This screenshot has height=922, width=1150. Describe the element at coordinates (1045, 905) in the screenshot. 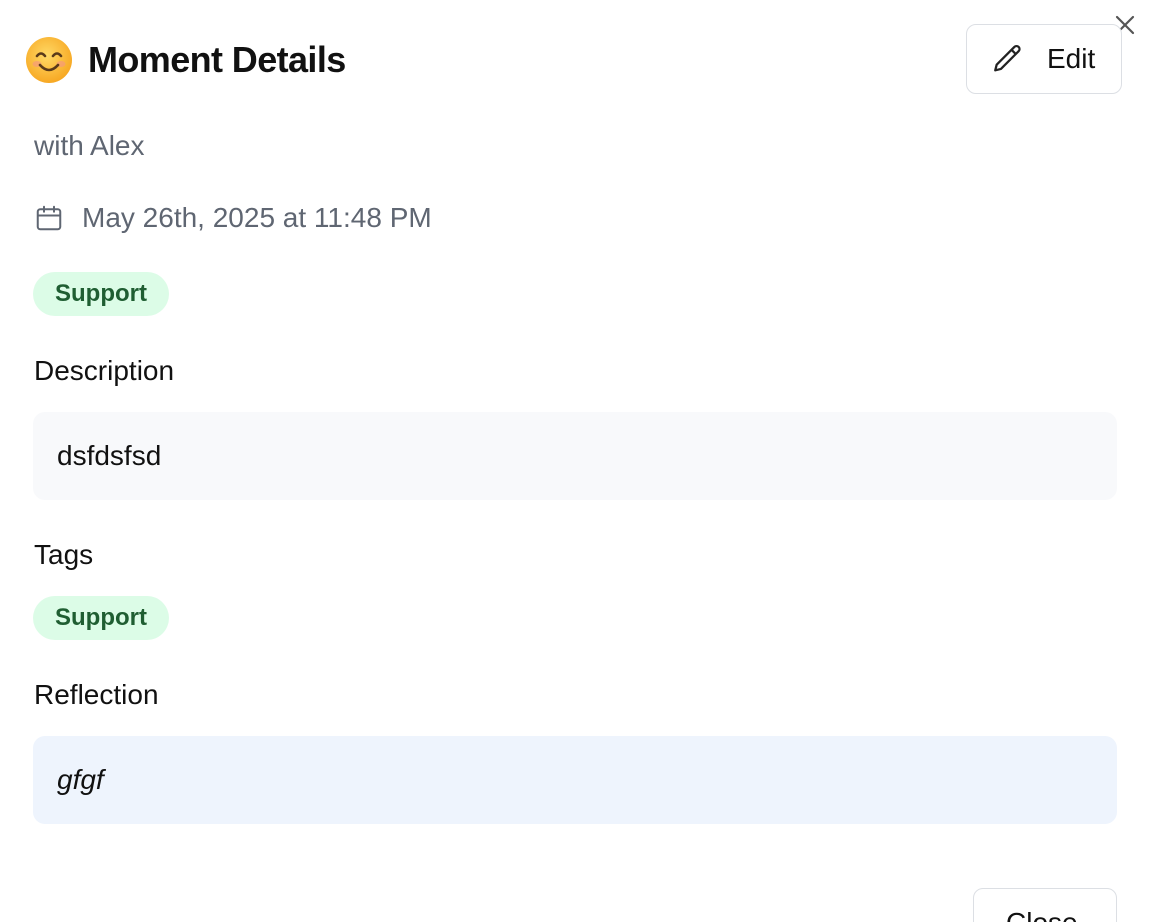

I see `close-button: Close` at that location.